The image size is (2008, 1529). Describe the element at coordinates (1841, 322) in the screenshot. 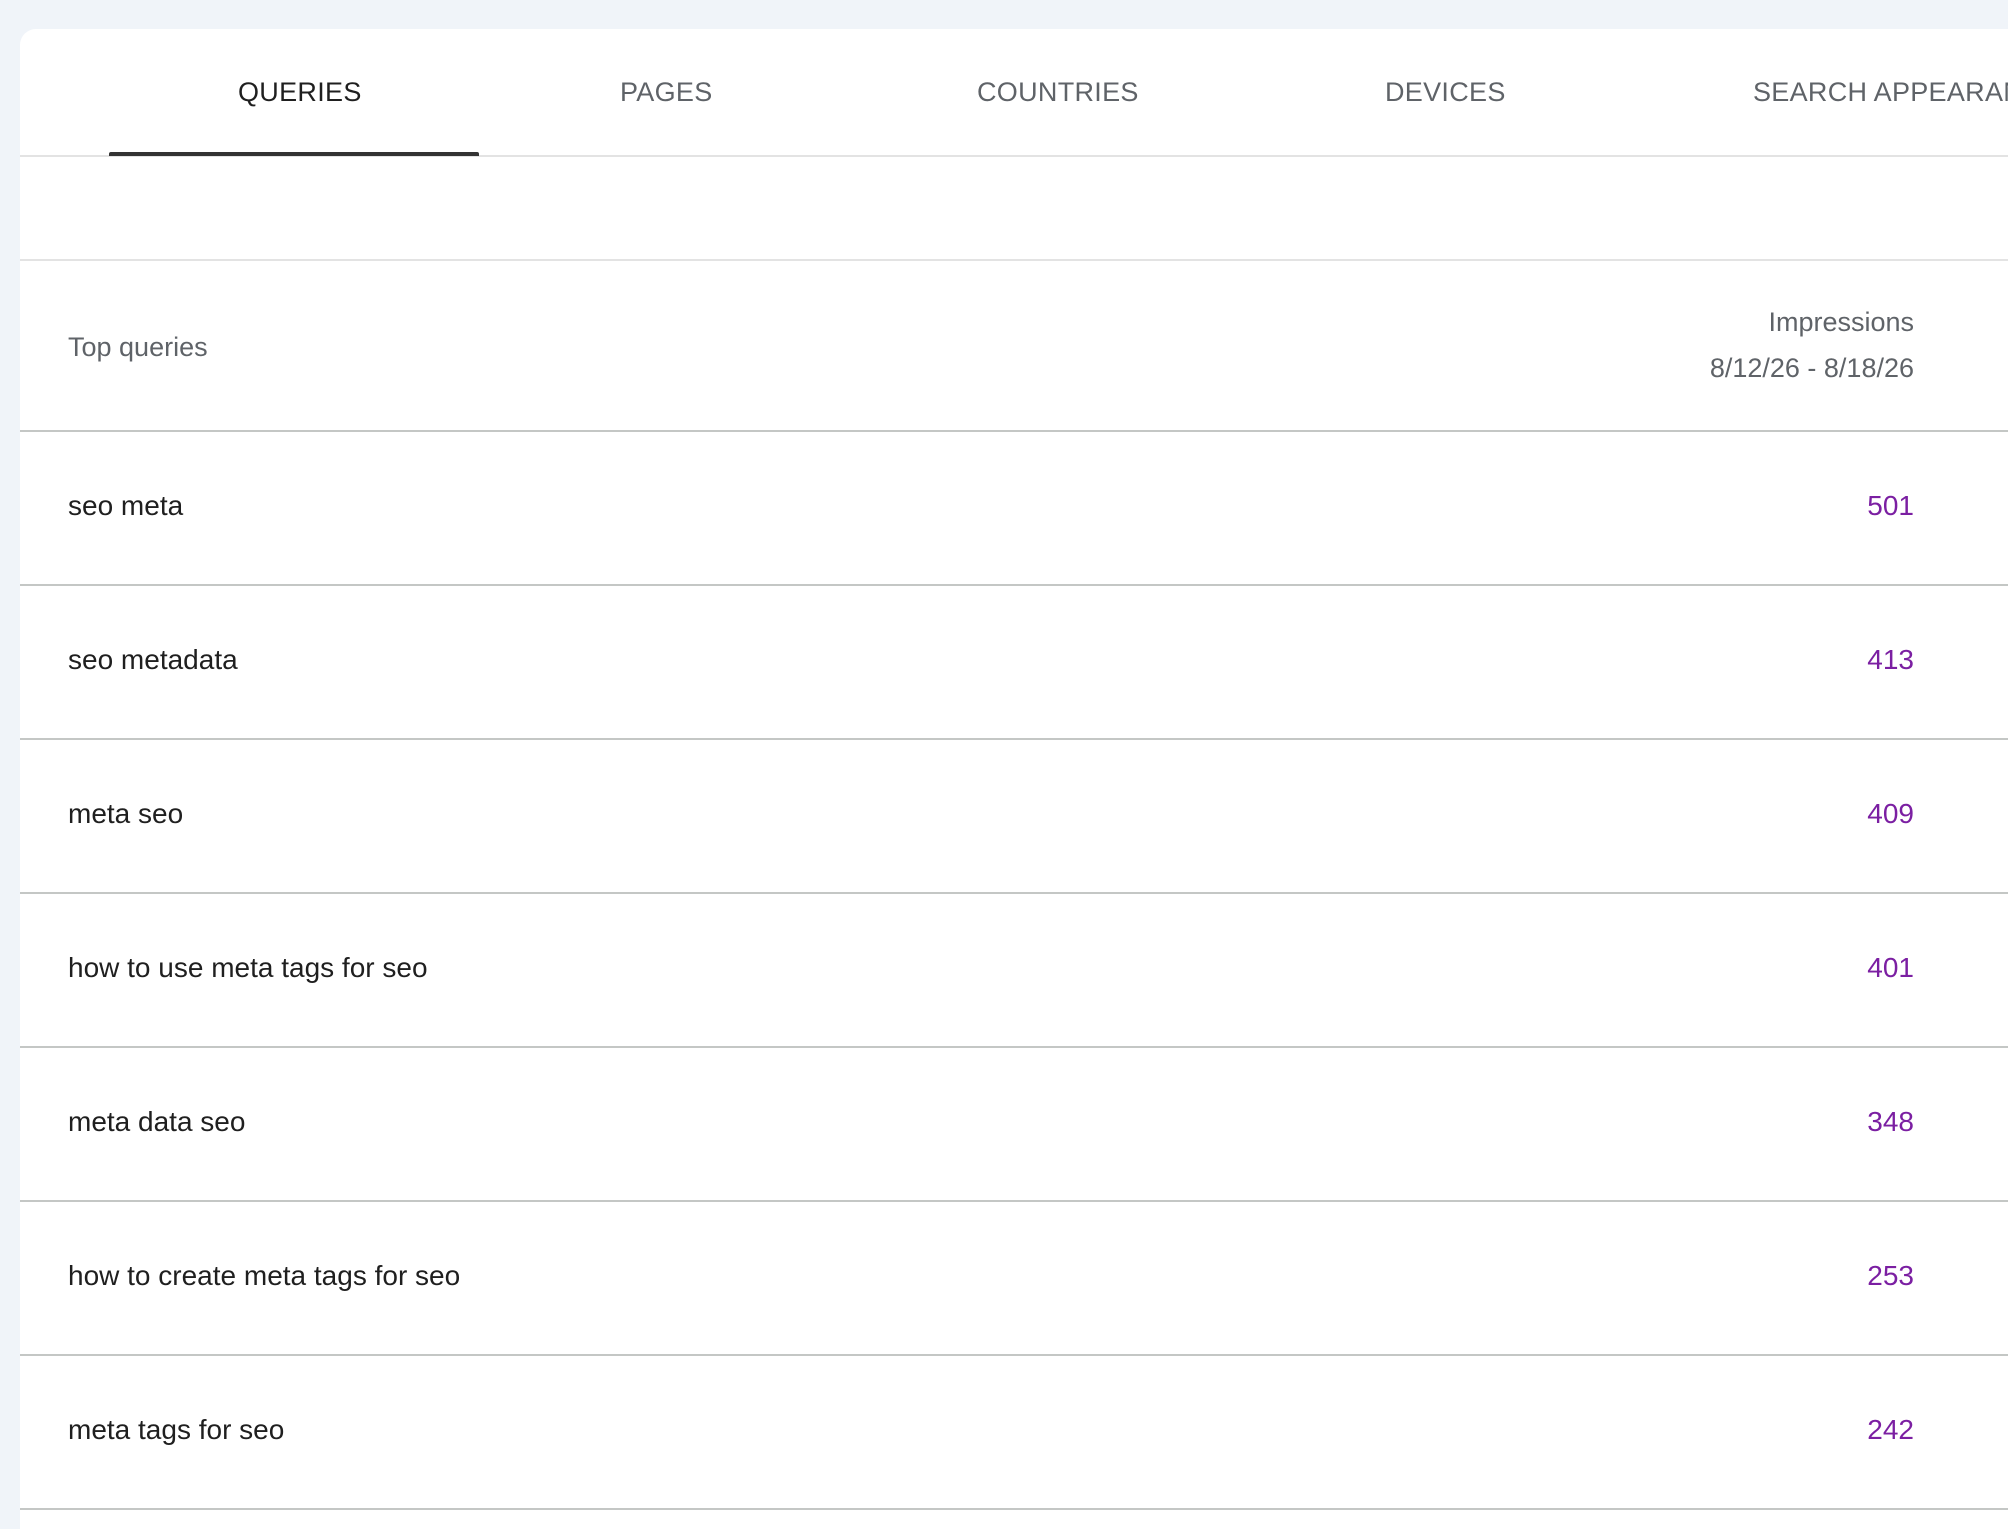

I see `impressions-label: Impressions` at that location.